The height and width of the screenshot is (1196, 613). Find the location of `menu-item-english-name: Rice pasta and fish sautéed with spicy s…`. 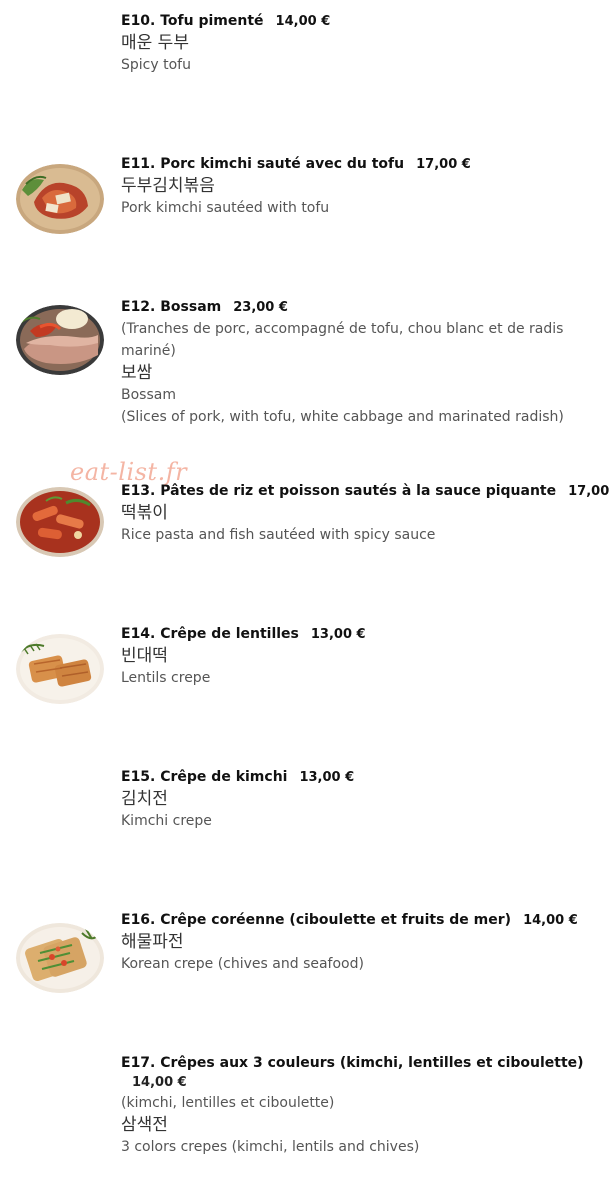

menu-item-english-name: Rice pasta and fish sautéed with spicy s… is located at coordinates (278, 535).